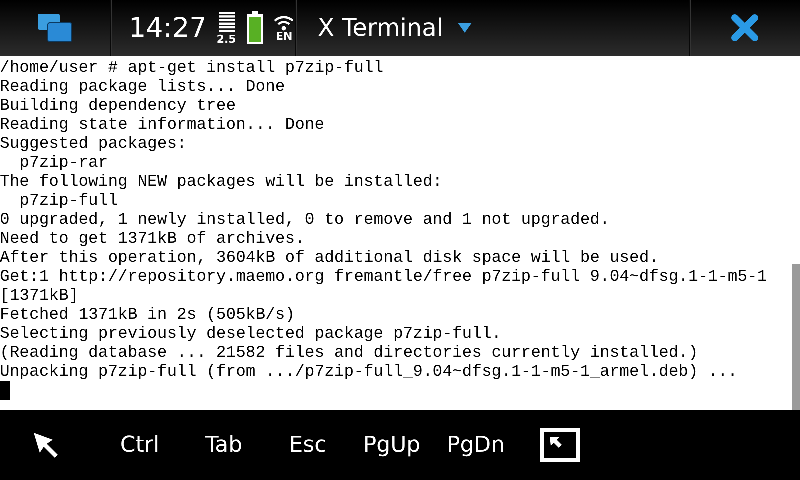 This screenshot has width=800, height=480. What do you see at coordinates (305, 219) in the screenshot?
I see `terminal-line: 0 upgraded, 1 newly installed, 0 to remove and 1 not upgraded.` at bounding box center [305, 219].